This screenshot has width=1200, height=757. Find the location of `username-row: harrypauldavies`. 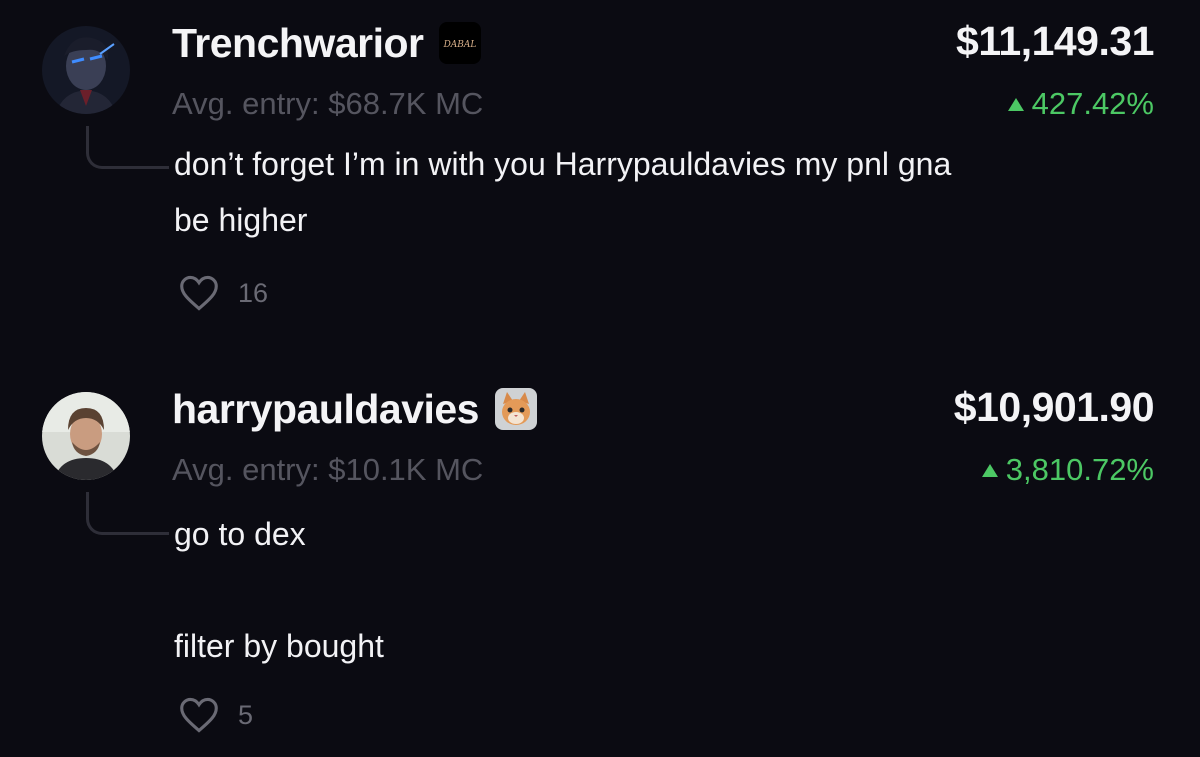

username-row: harrypauldavies is located at coordinates (354, 409).